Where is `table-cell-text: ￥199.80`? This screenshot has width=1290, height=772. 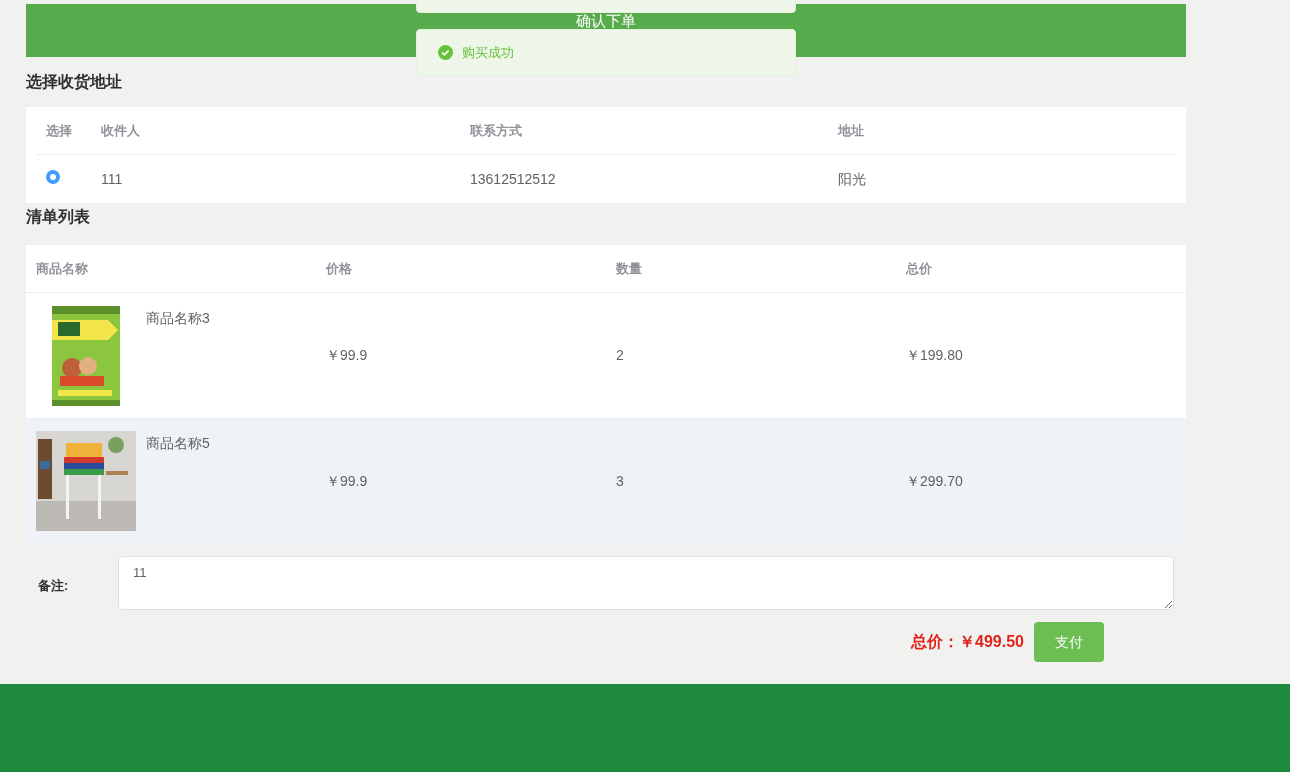 table-cell-text: ￥199.80 is located at coordinates (934, 355).